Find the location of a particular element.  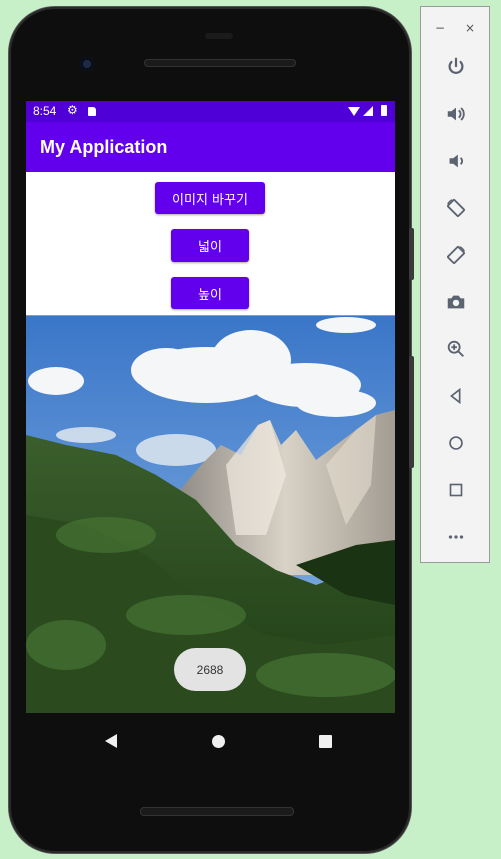

rotate-left-icon is located at coordinates (456, 208).